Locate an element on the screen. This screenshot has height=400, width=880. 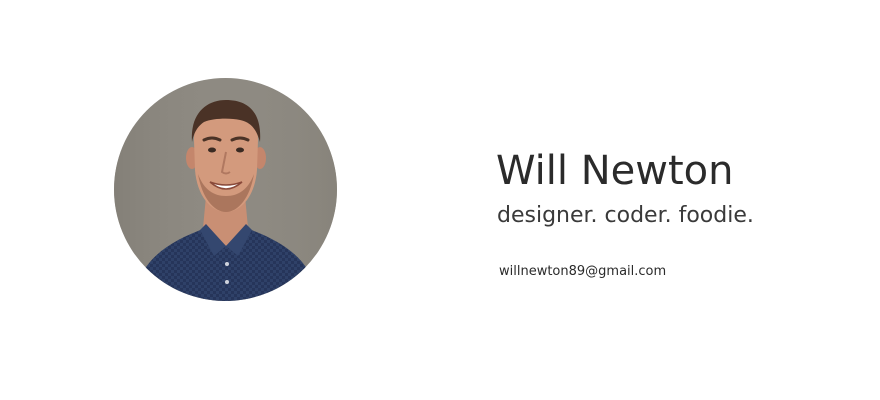
profile-photo-avatar is located at coordinates (225, 189).